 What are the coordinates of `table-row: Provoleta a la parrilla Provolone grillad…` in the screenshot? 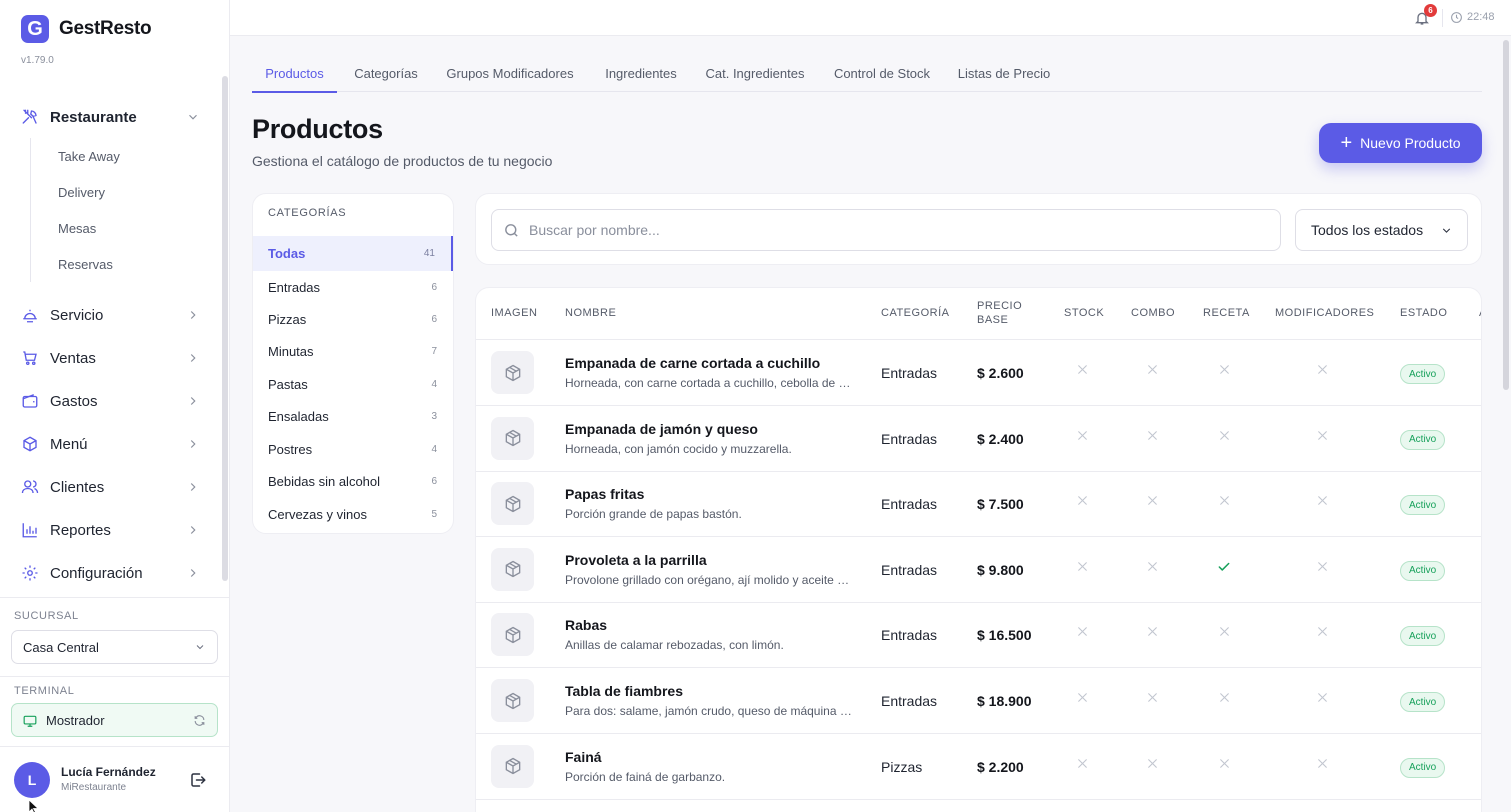 It's located at (978, 570).